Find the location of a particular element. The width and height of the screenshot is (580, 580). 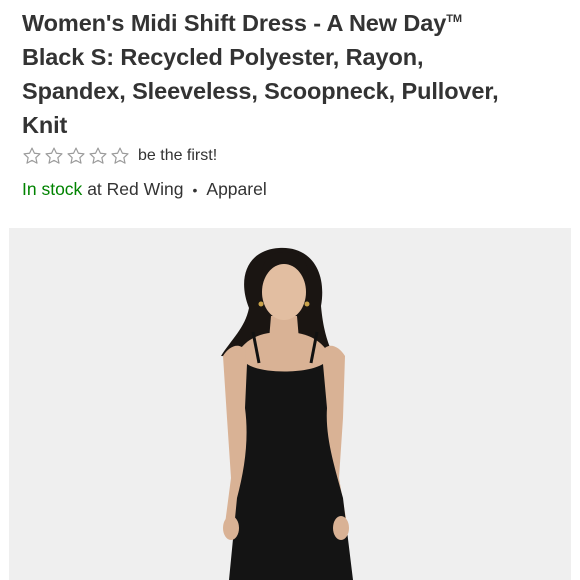

title-line-4: Knit is located at coordinates (45, 125).